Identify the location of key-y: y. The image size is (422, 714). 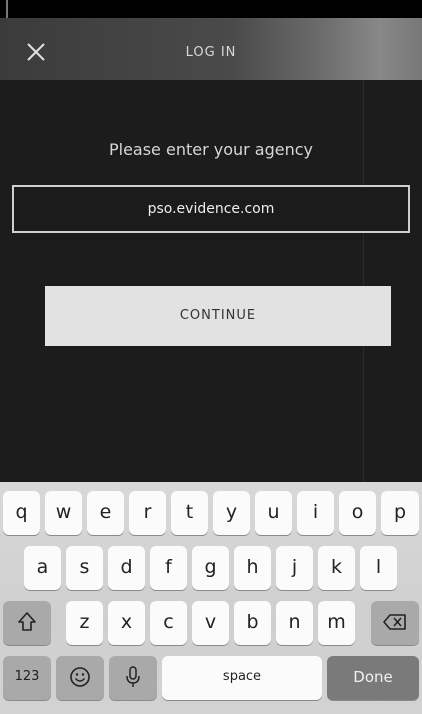
(231, 513).